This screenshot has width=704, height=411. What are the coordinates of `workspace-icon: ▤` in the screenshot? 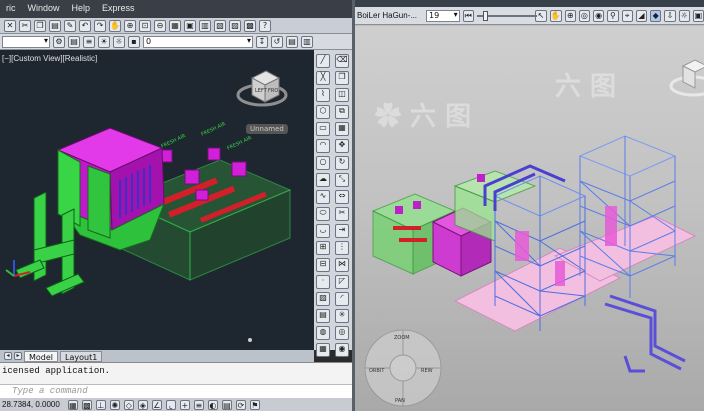 It's located at (74, 41).